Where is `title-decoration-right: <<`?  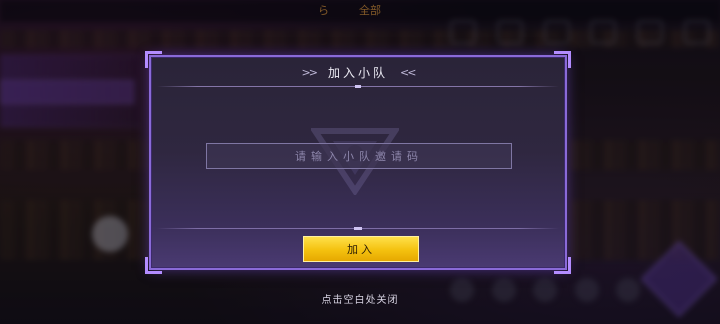 title-decoration-right: << is located at coordinates (408, 72).